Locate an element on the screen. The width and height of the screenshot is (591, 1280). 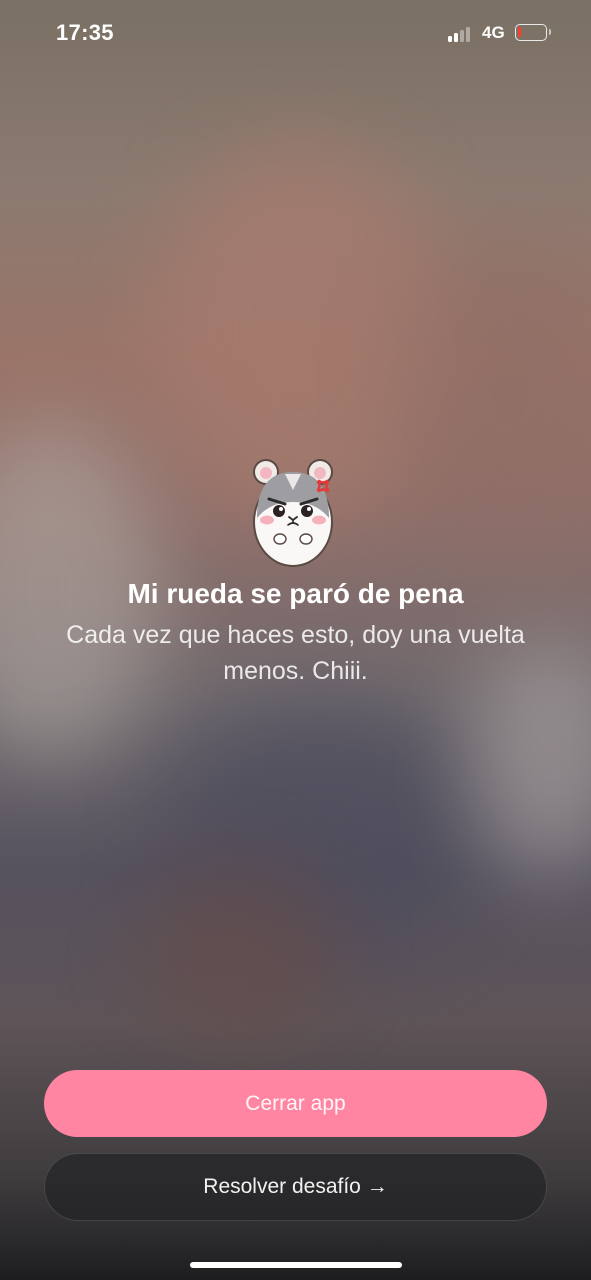
close-app-button: Cerrar app is located at coordinates (295, 1103).